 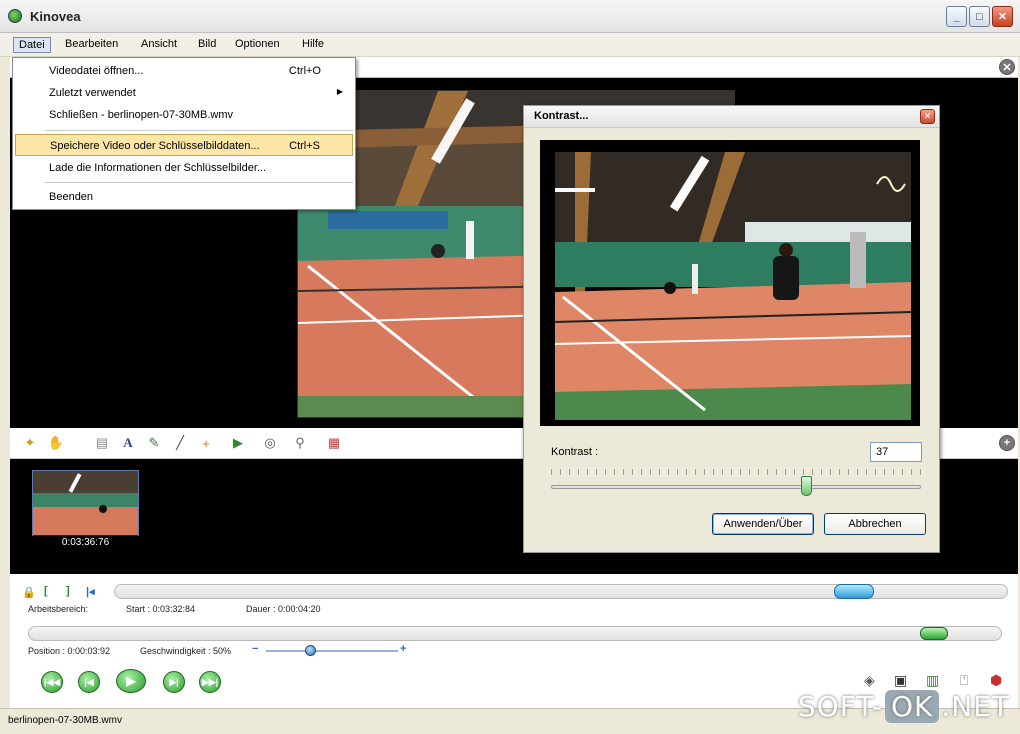 What do you see at coordinates (900, 680) in the screenshot?
I see `save-image-icon: ▣` at bounding box center [900, 680].